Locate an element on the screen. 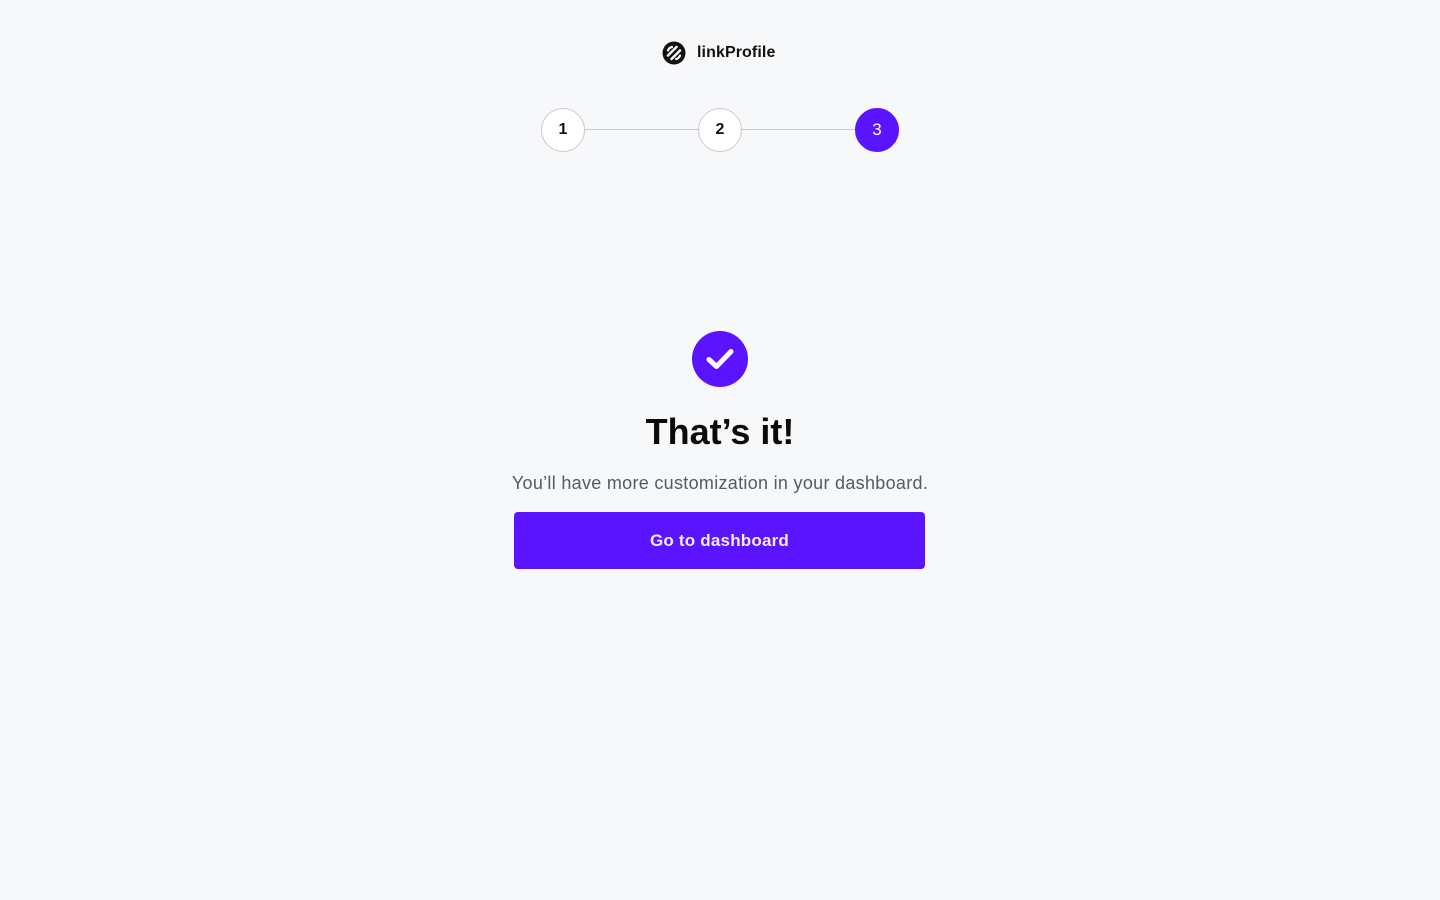 The image size is (1440, 900). check-icon is located at coordinates (720, 359).